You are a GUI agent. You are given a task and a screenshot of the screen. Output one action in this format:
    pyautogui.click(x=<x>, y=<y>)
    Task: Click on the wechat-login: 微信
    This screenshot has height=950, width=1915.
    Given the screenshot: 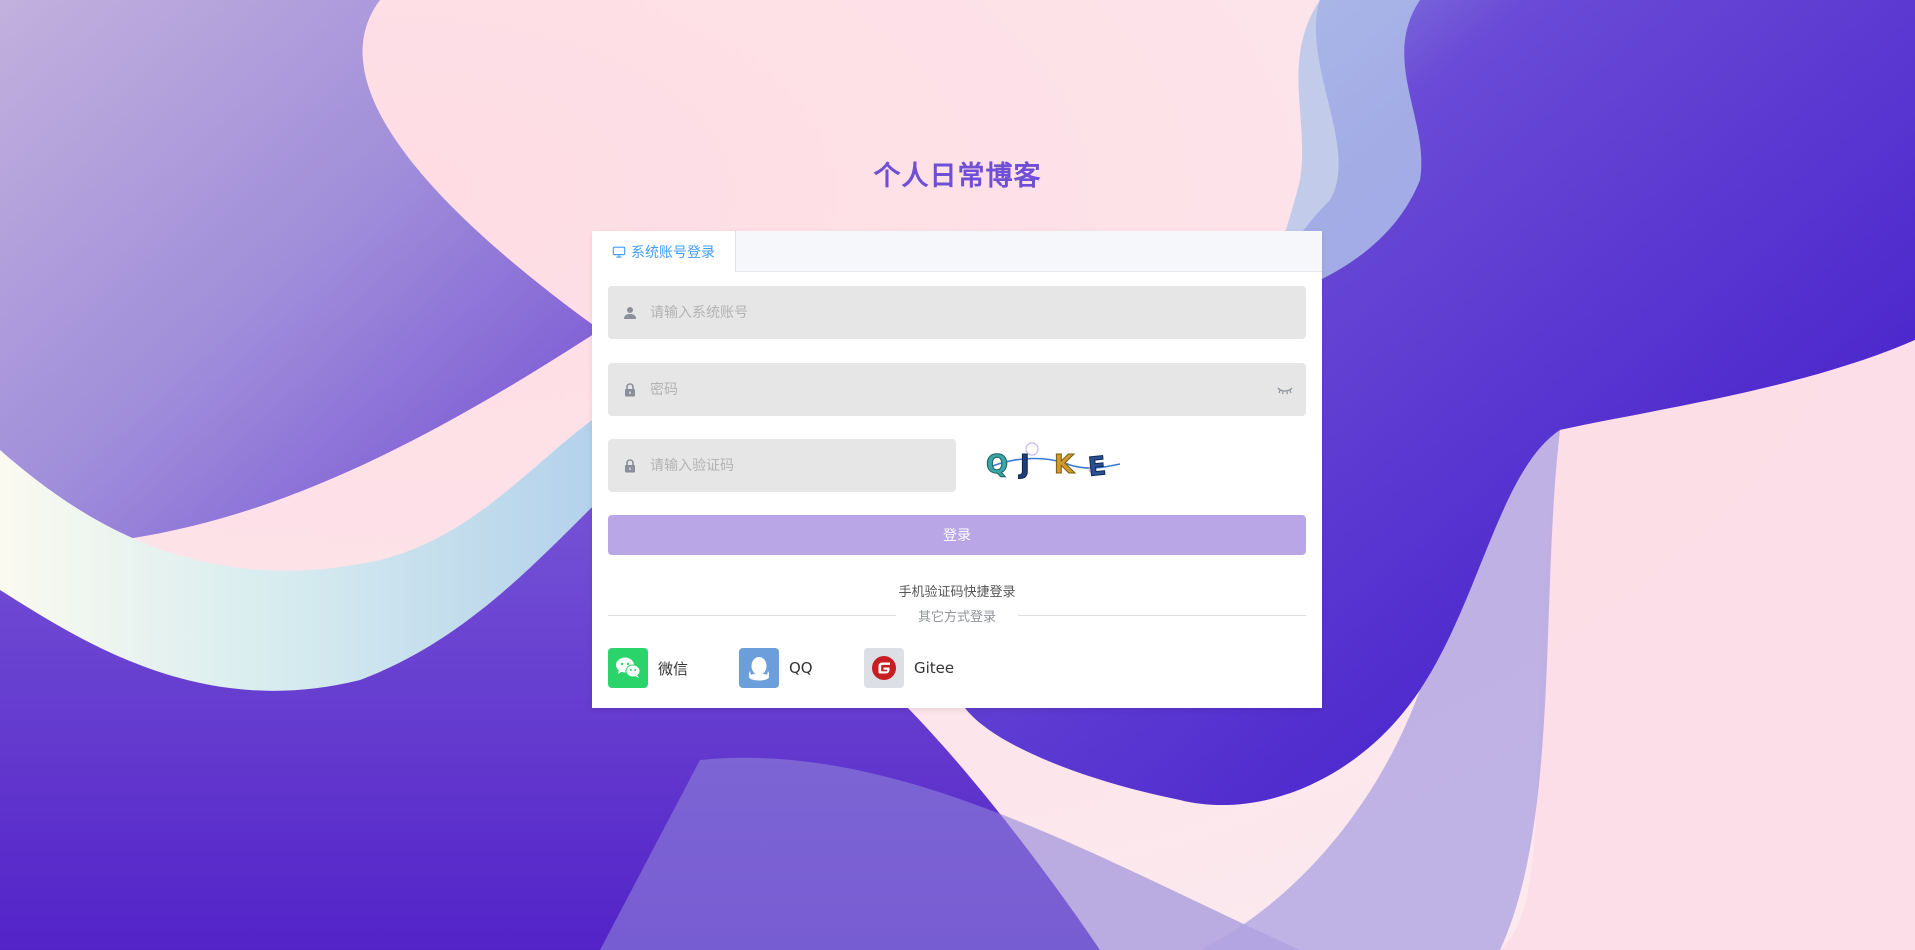 What is the action you would take?
    pyautogui.click(x=648, y=668)
    